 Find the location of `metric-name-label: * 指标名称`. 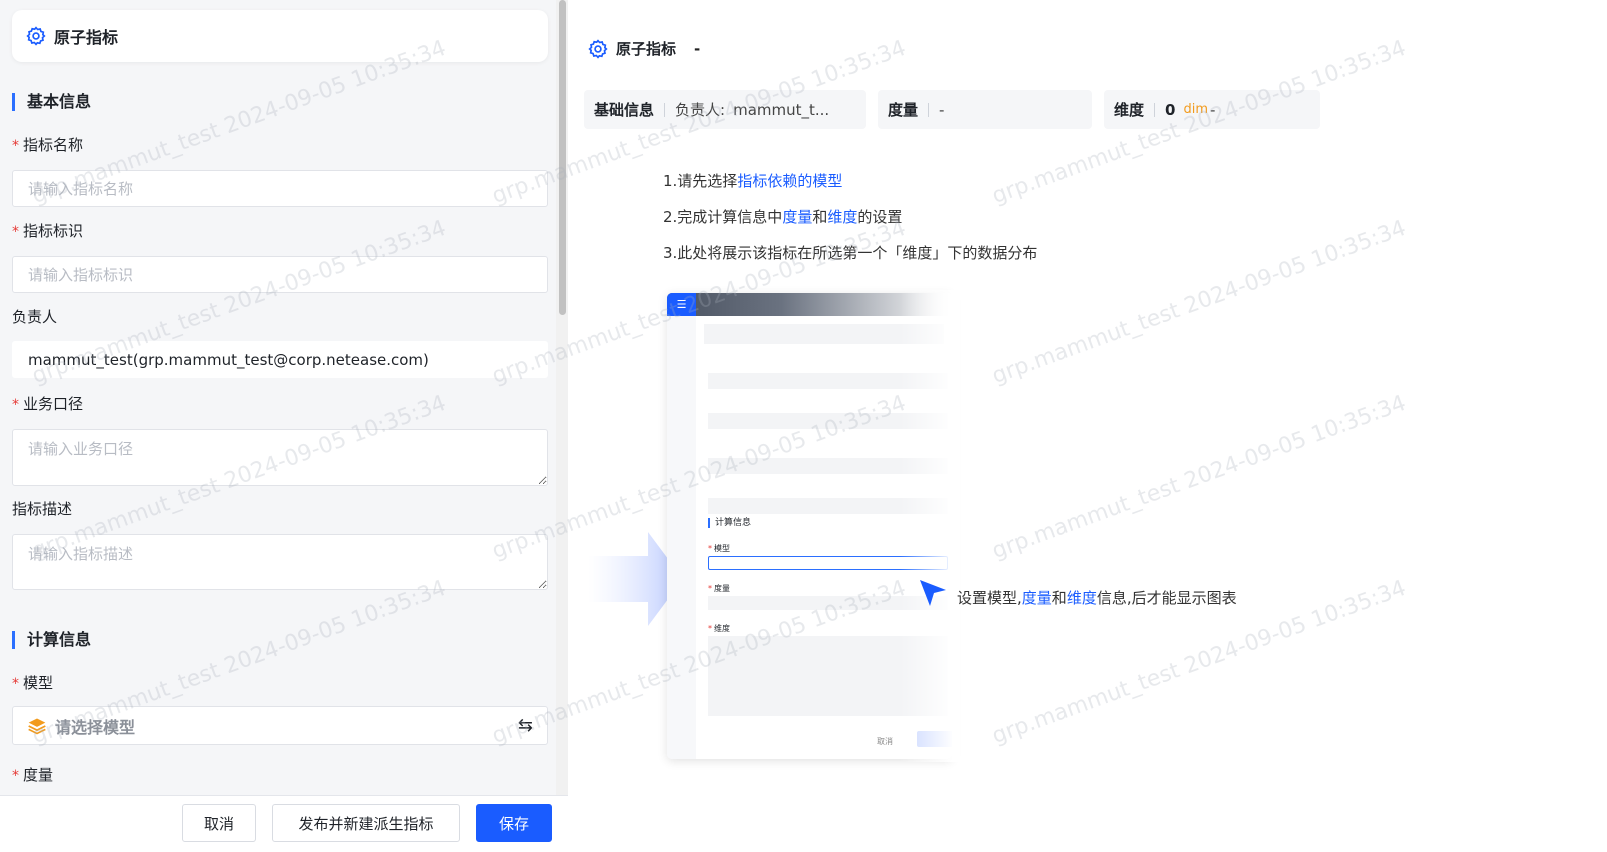

metric-name-label: * 指标名称 is located at coordinates (47, 144).